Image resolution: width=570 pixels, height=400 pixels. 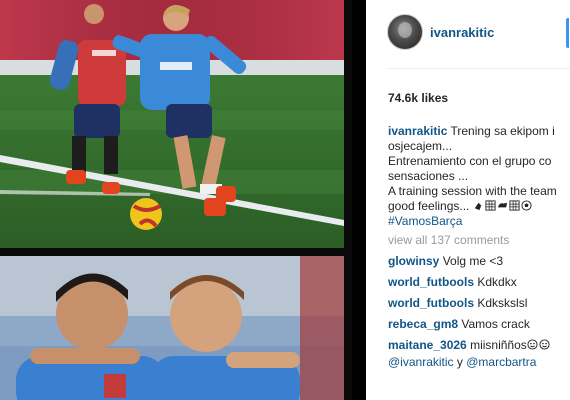 I want to click on comment-text: Vamos crack, so click(x=495, y=324).